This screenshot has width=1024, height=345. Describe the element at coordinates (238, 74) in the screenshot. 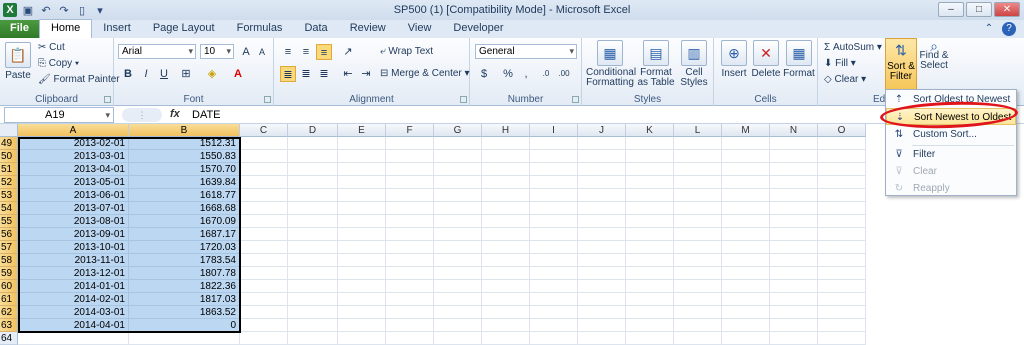

I see `font-color-icon: A` at that location.